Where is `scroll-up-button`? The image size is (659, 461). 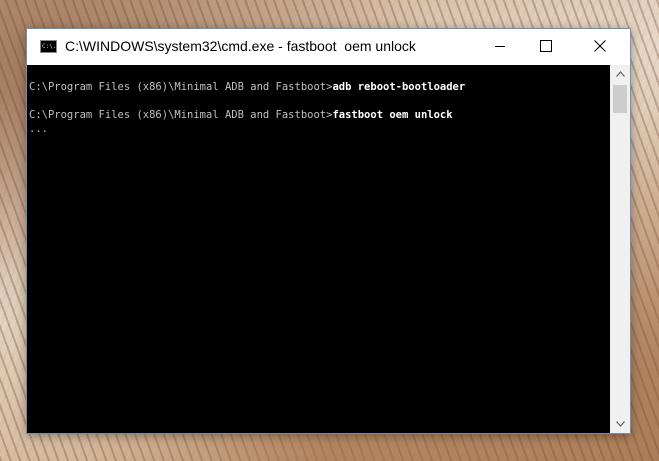
scroll-up-button is located at coordinates (620, 74).